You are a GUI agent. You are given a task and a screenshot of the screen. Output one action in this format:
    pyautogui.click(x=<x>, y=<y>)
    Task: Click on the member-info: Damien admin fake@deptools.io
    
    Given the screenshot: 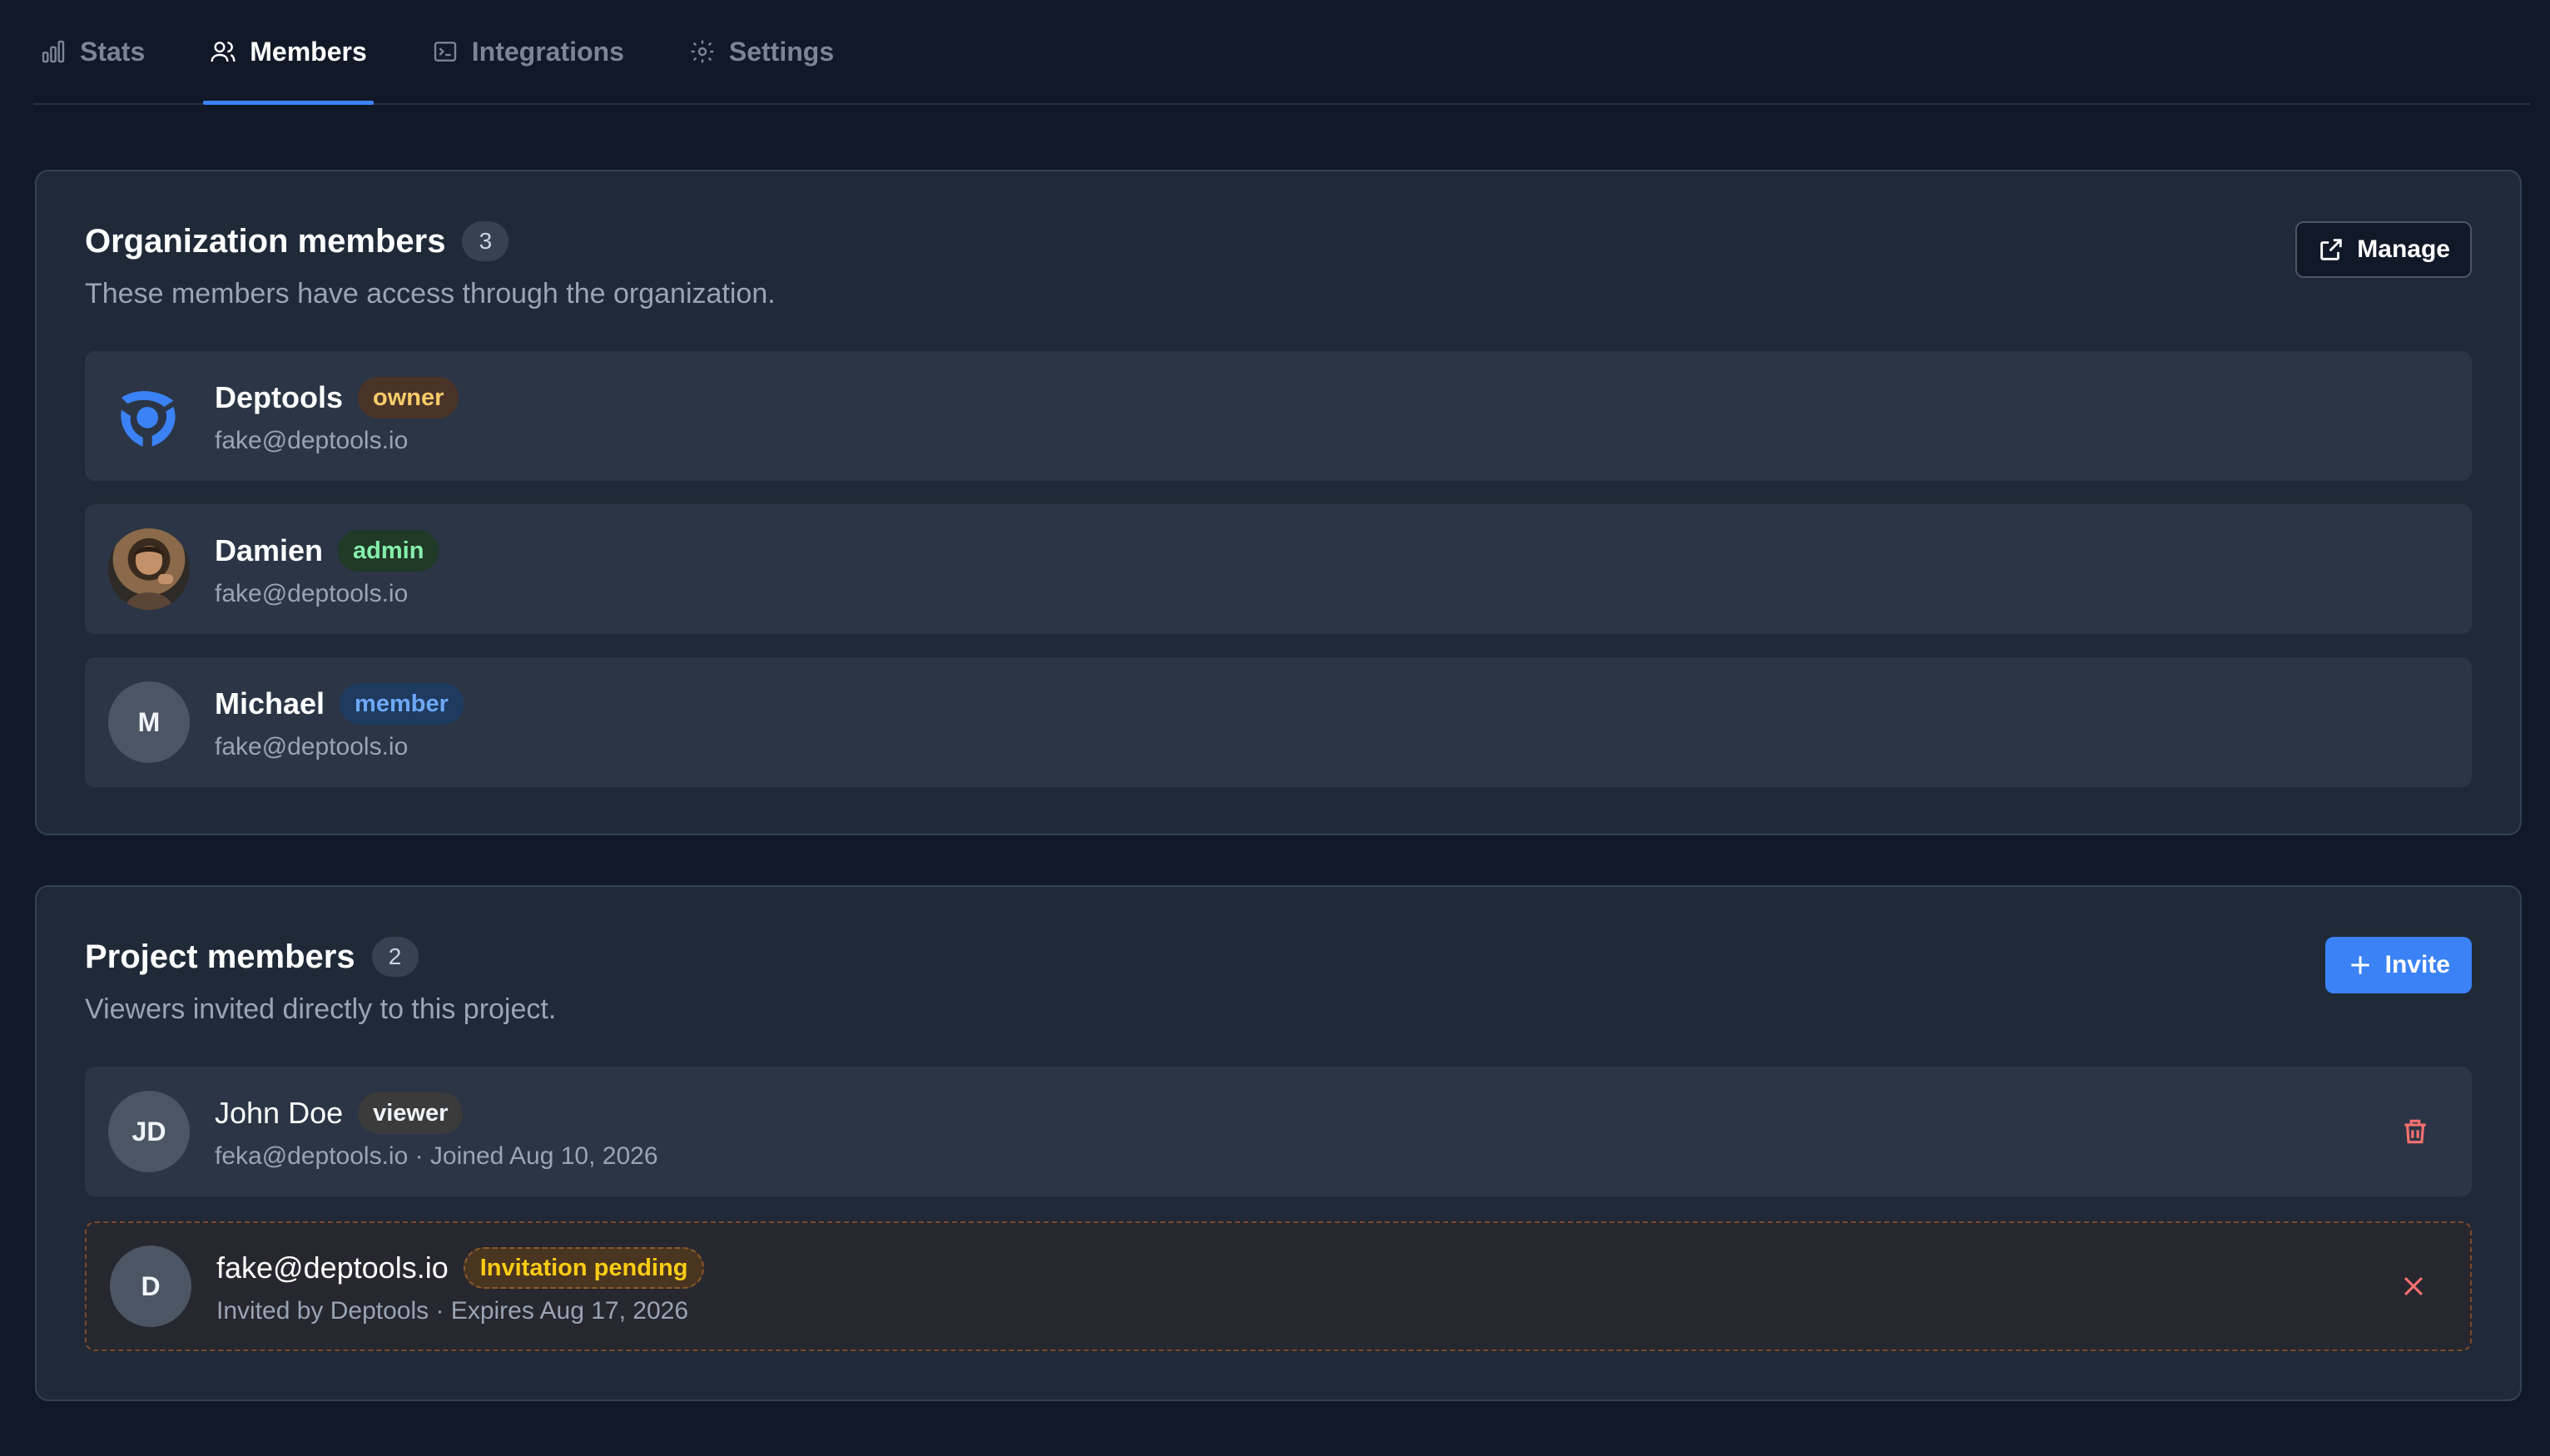 What is the action you would take?
    pyautogui.click(x=327, y=569)
    